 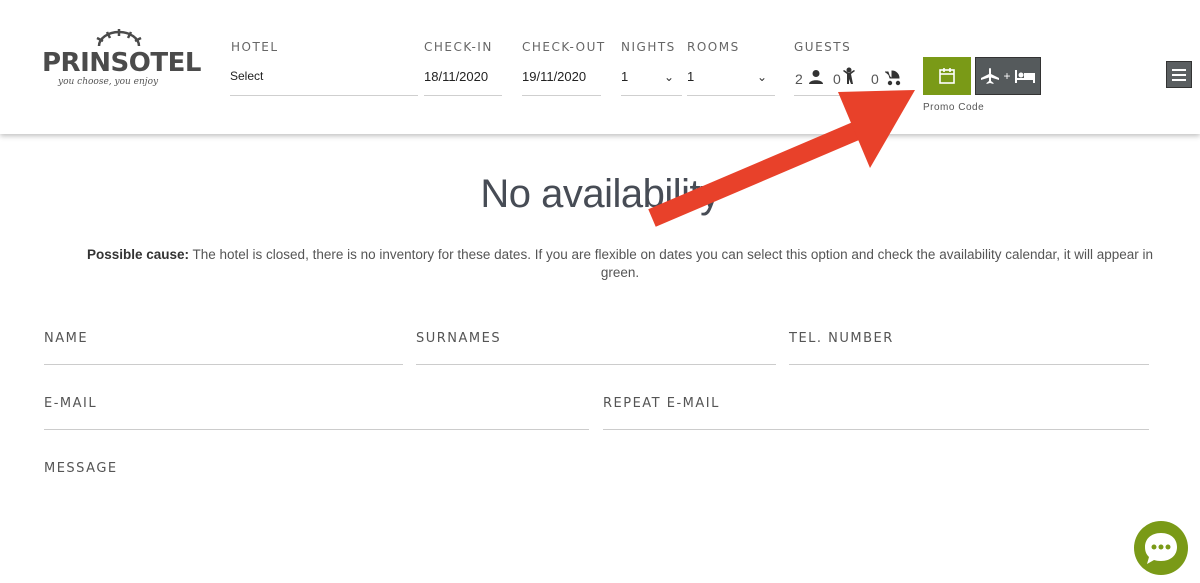 I want to click on rooms-select: 1 ⌄, so click(x=731, y=81).